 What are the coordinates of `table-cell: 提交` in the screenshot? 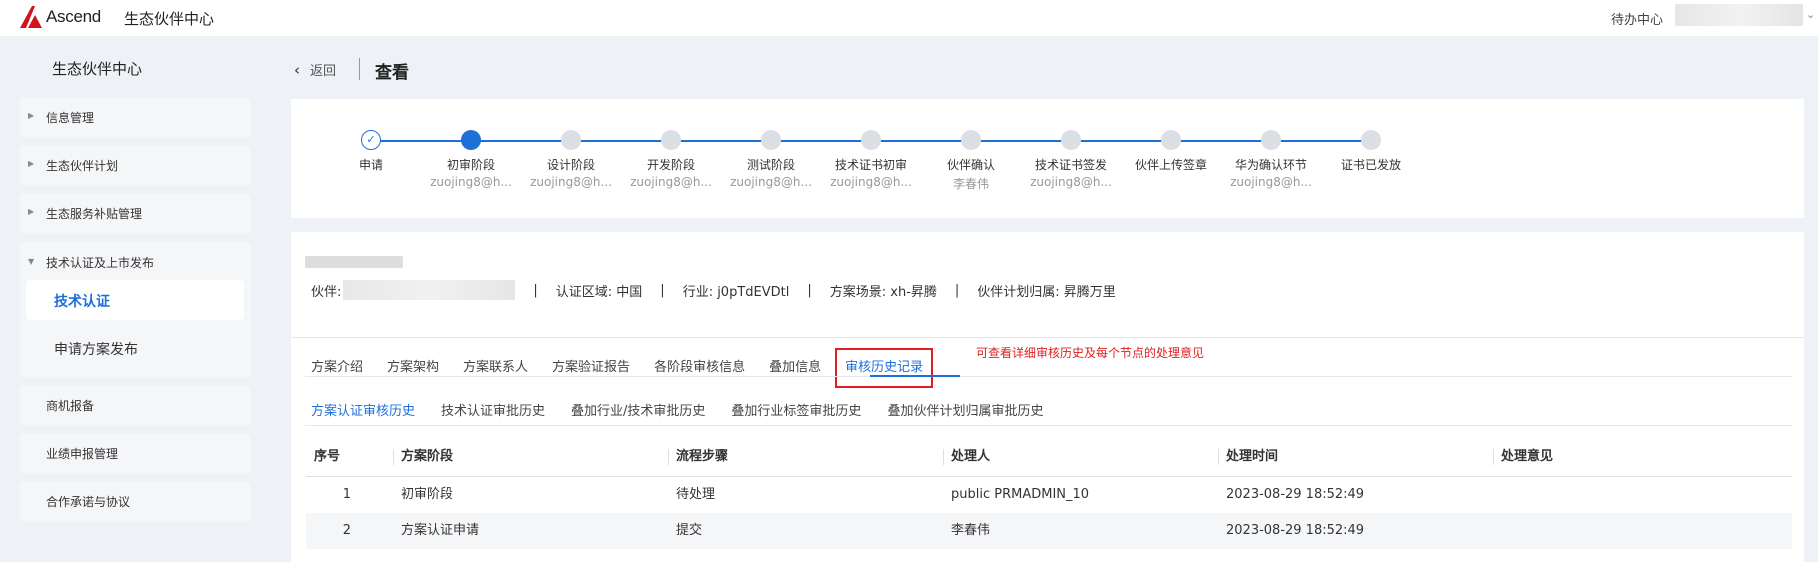 It's located at (689, 530).